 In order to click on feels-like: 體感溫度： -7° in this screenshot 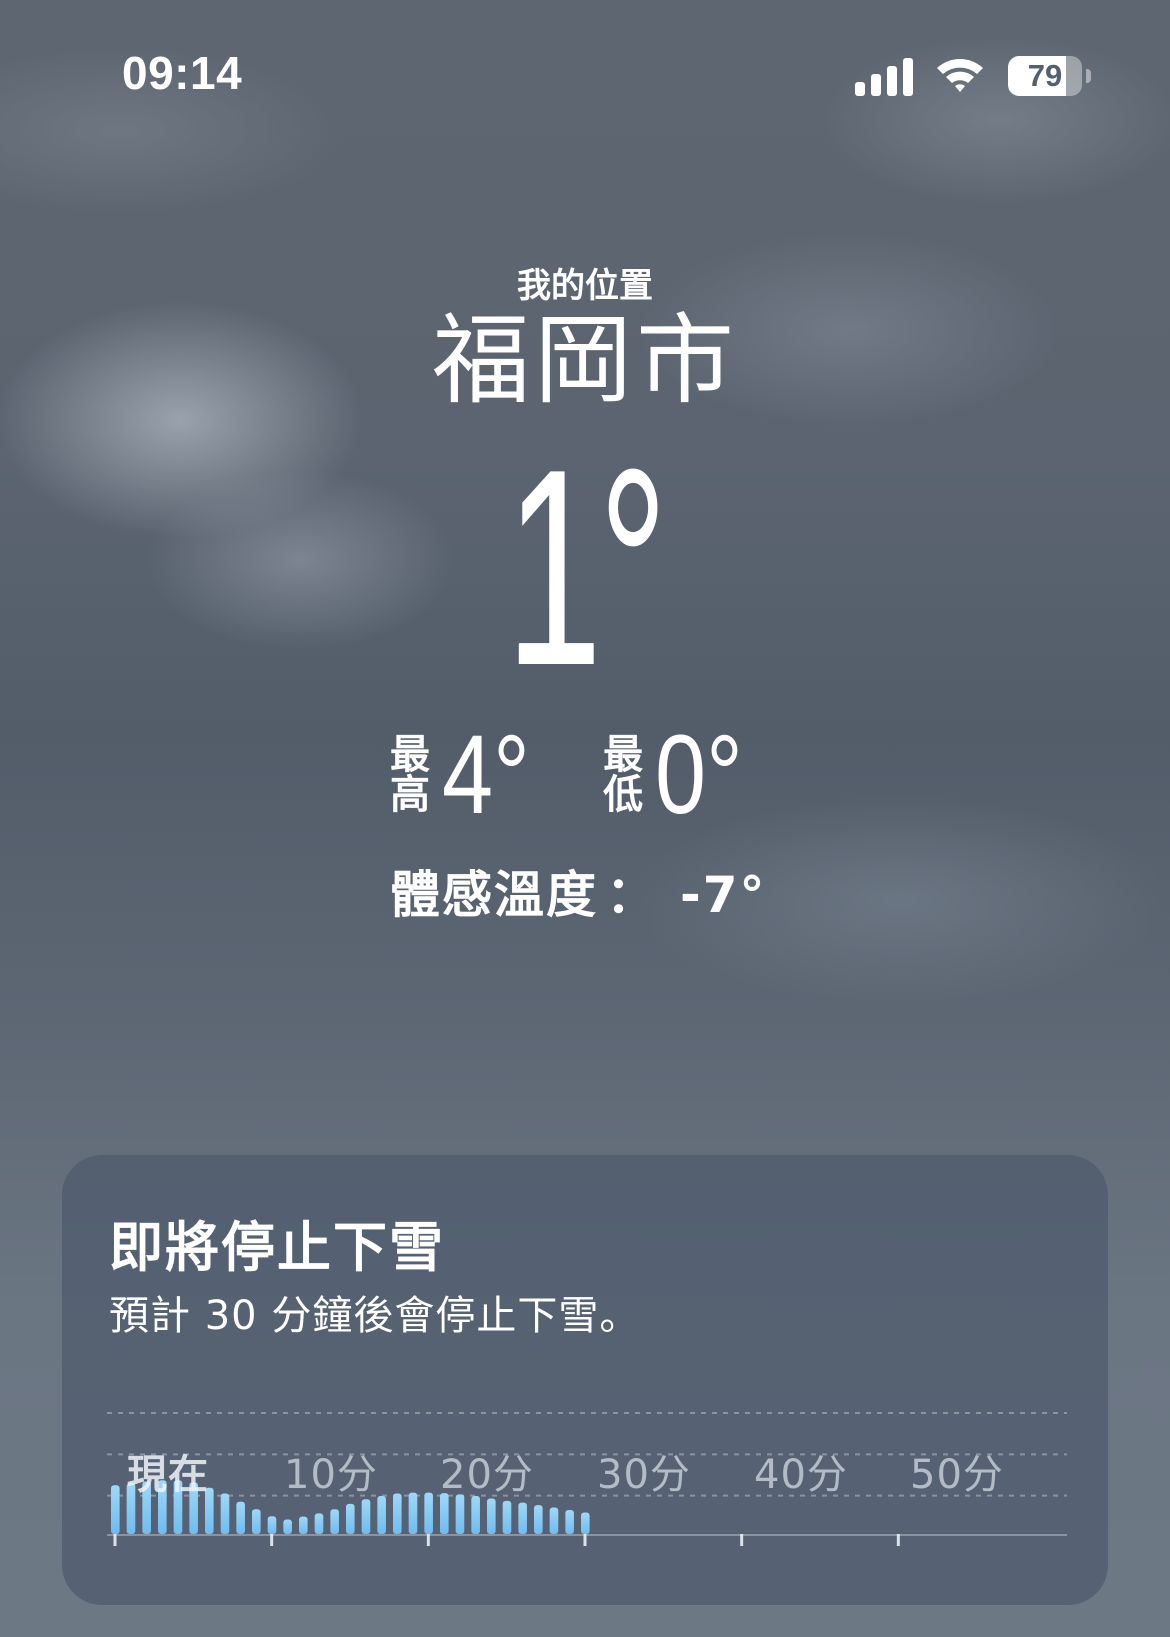, I will do `click(578, 891)`.